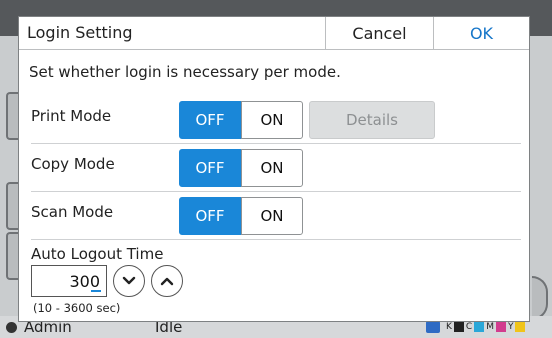  I want to click on copy-mode-toggle: OFF ON, so click(241, 168).